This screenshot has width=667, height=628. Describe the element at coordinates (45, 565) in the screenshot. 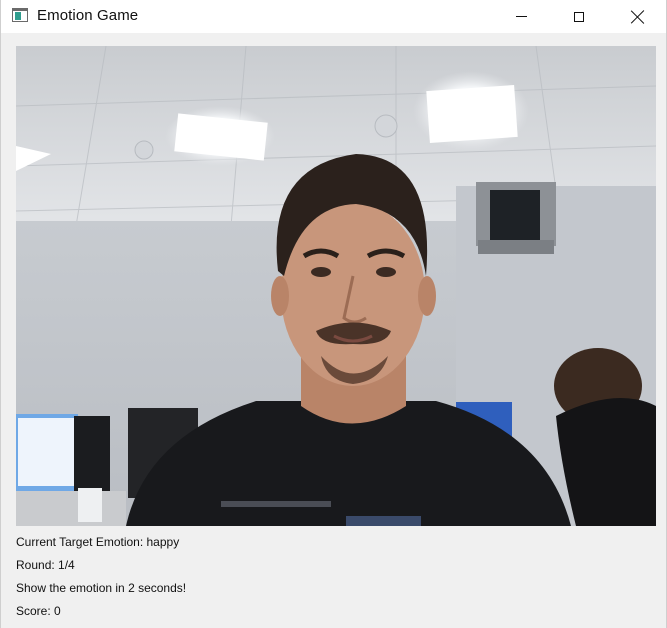

I see `round-label: Round: 1/4` at that location.